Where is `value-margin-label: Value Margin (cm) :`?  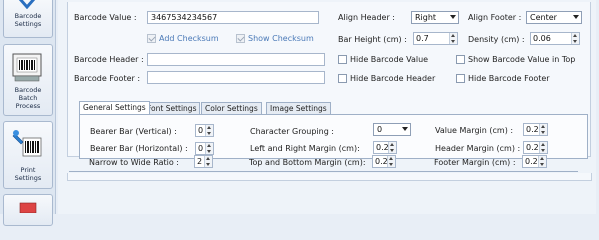
value-margin-label: Value Margin (cm) : is located at coordinates (474, 130).